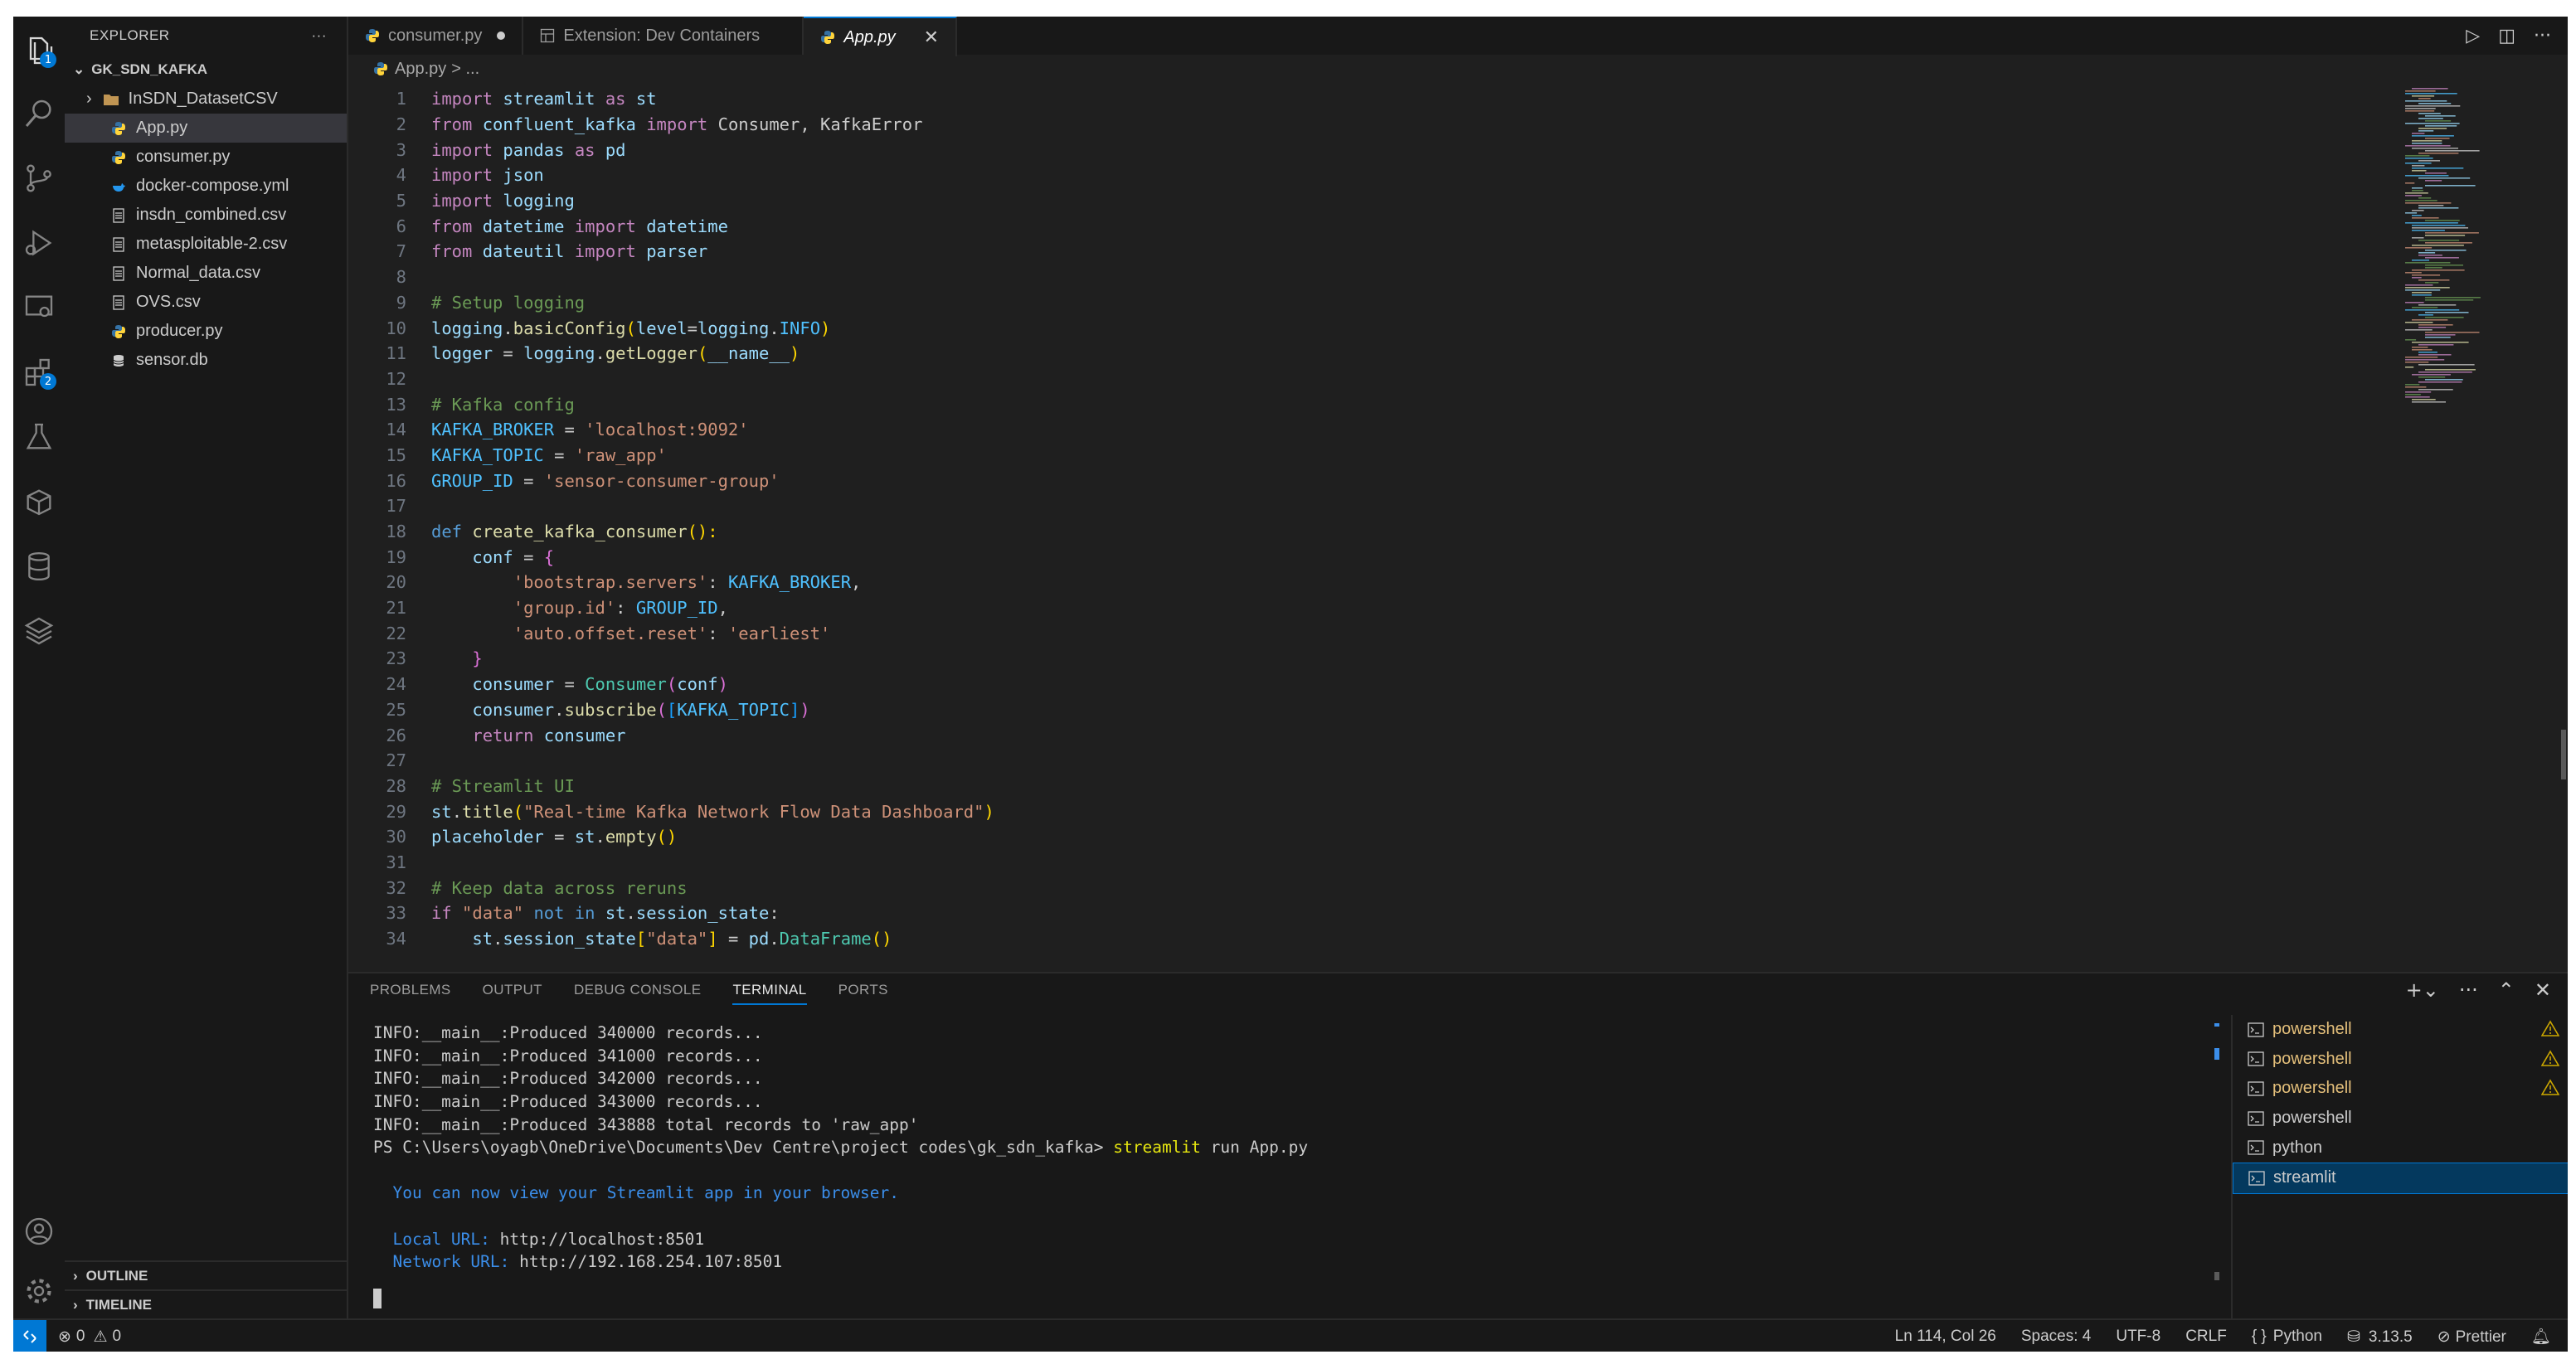 Image resolution: width=2576 pixels, height=1369 pixels. Describe the element at coordinates (410, 990) in the screenshot. I see `panel-tab-problems: PROBLEMS` at that location.